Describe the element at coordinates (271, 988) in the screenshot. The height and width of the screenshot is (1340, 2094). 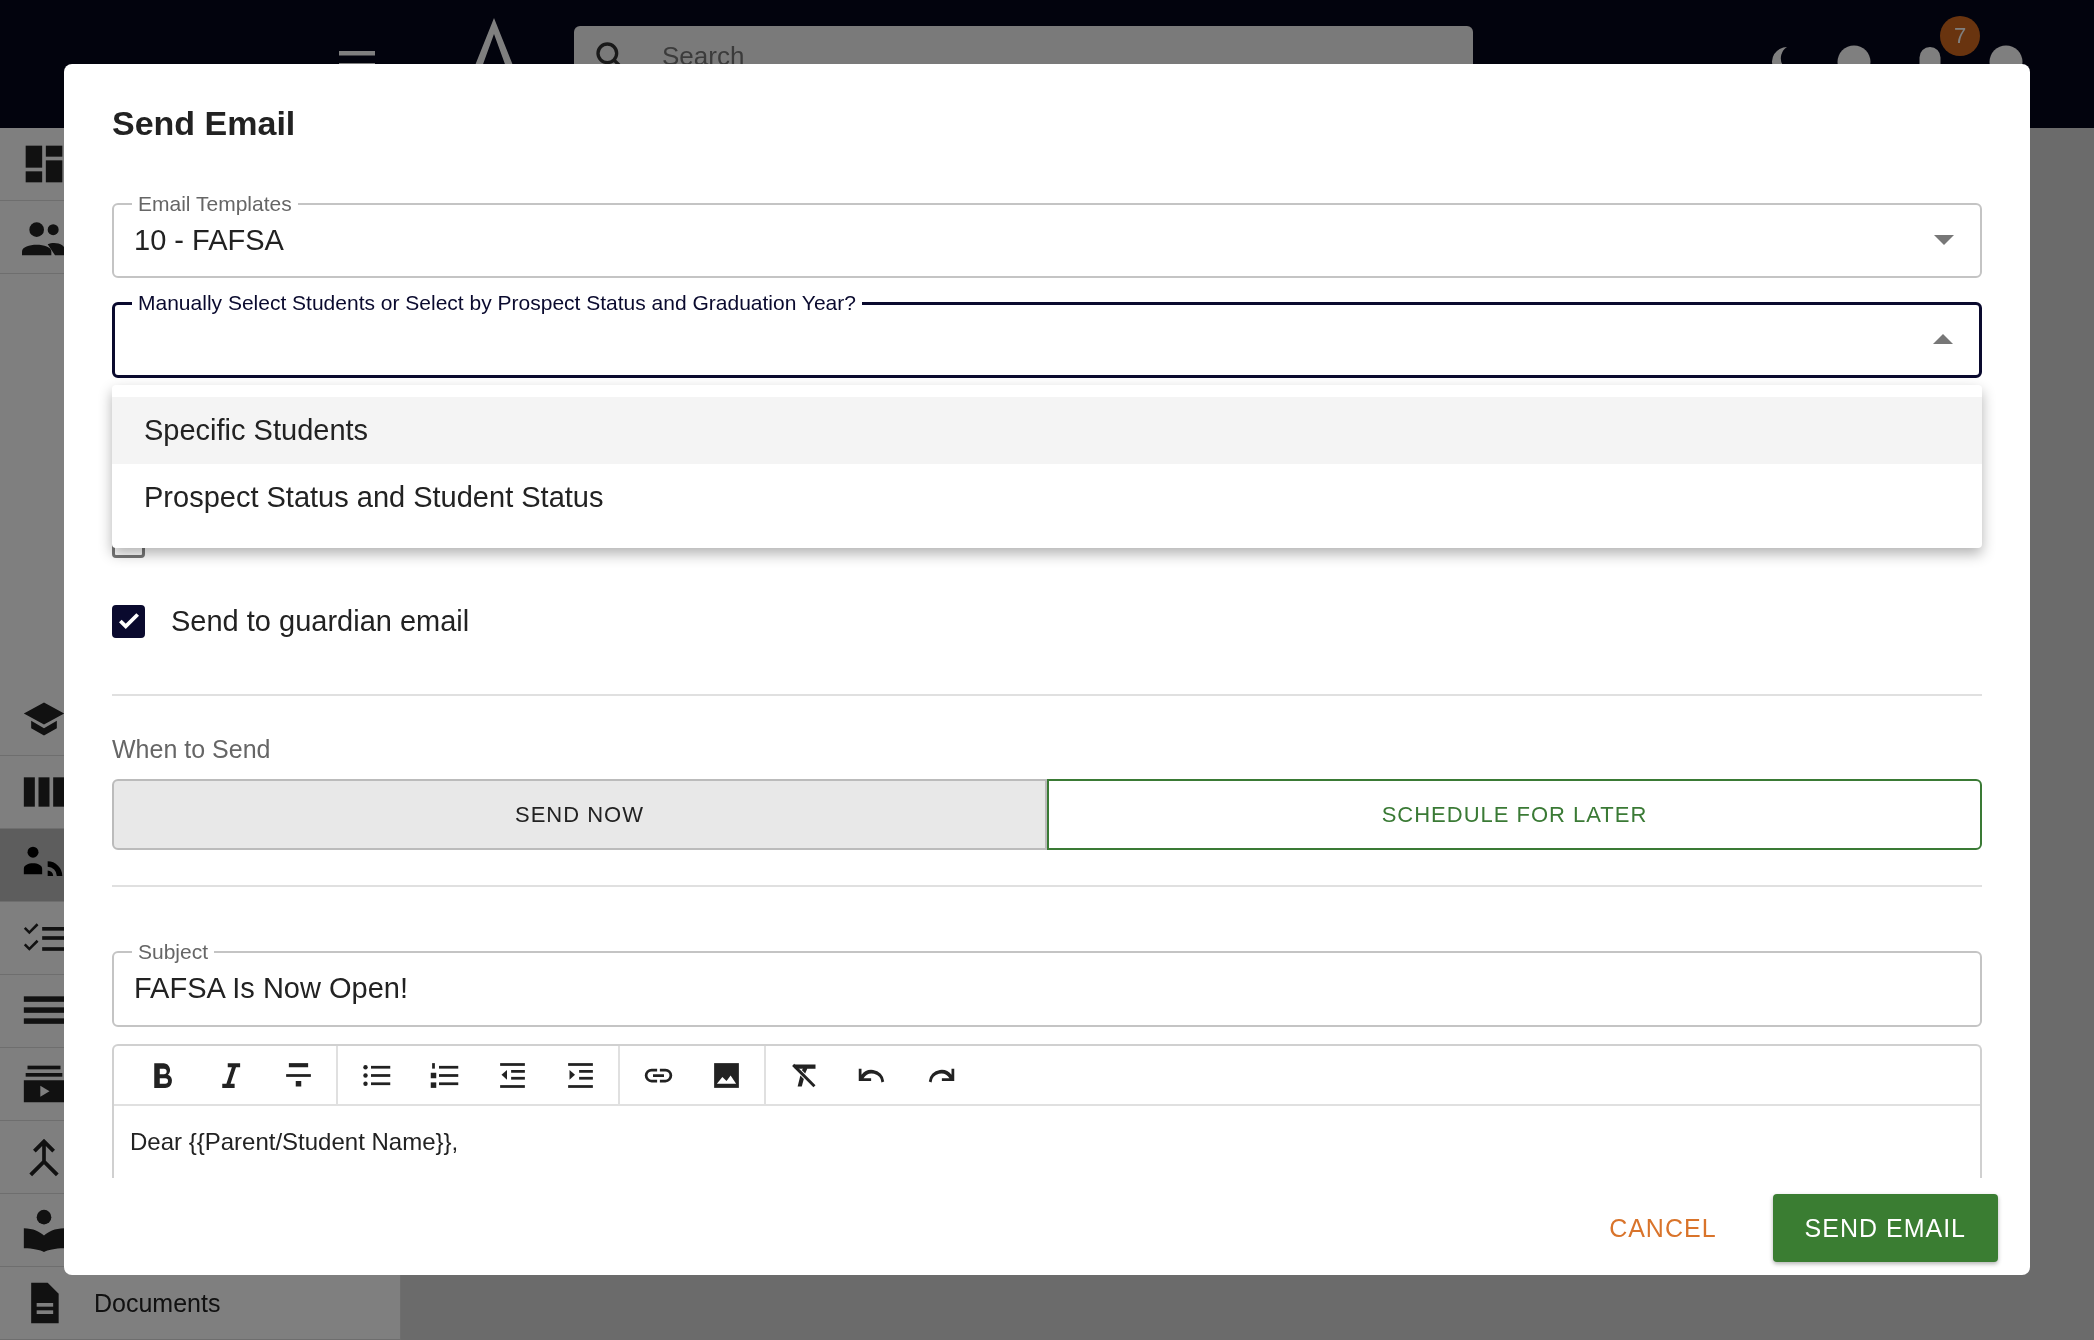
I see `field-value: FAFSA Is Now Open!` at that location.